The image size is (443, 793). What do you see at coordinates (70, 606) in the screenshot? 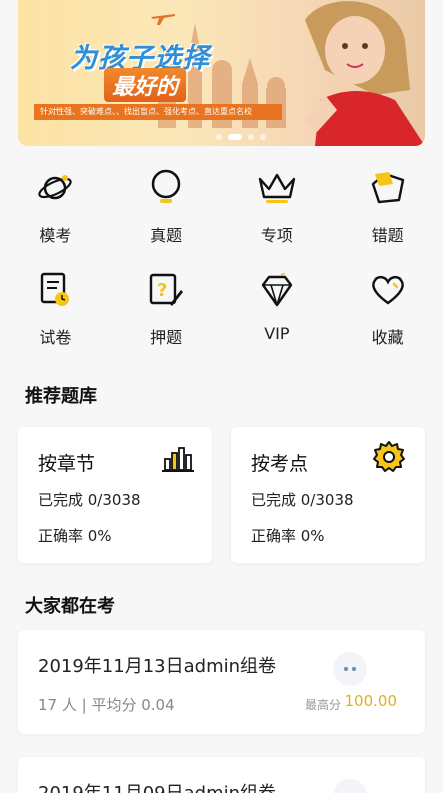
I see `everyone-section-title: 大家都在考` at bounding box center [70, 606].